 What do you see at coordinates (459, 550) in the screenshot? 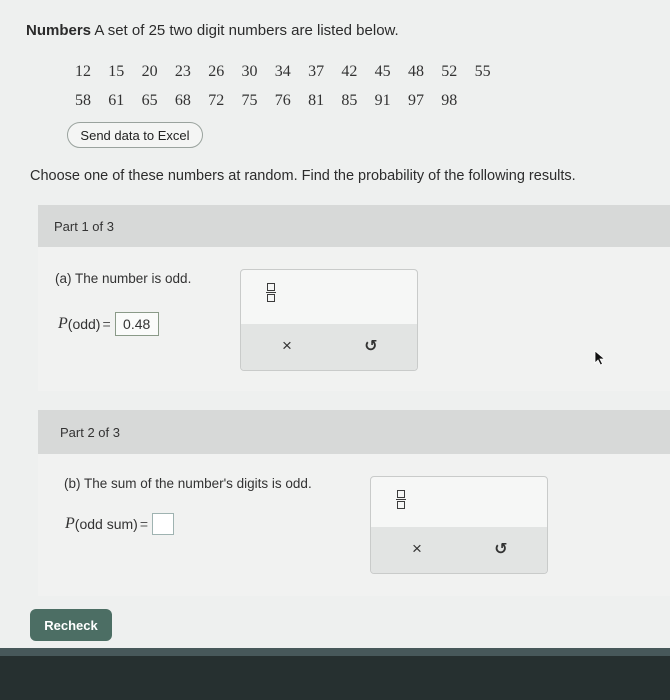
I see `part-2-tool-bar: × ↺` at bounding box center [459, 550].